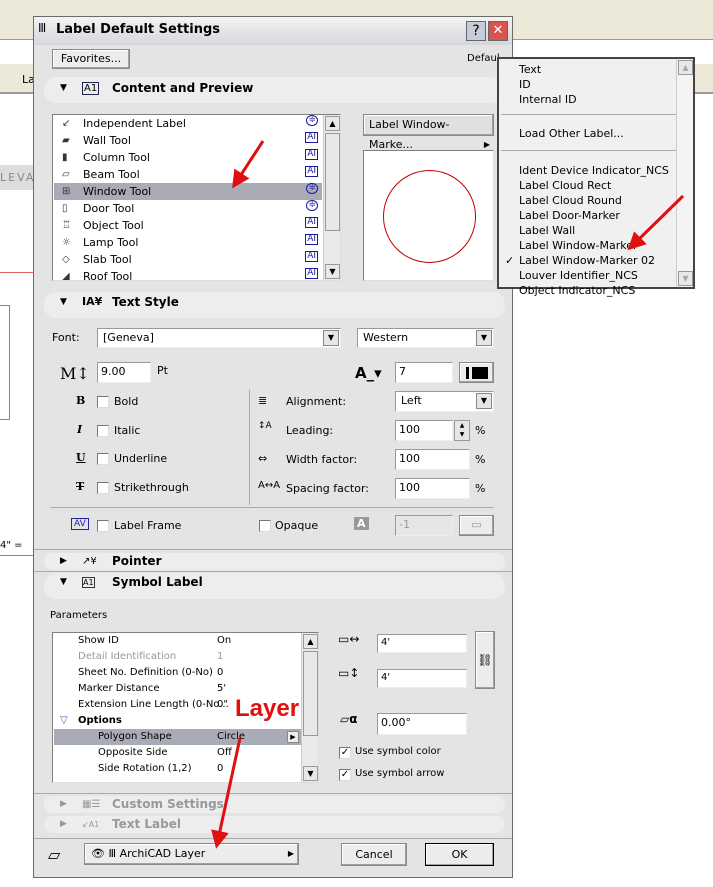 Image resolution: width=713 pixels, height=887 pixels. What do you see at coordinates (226, 793) in the screenshot?
I see `arrow-to-layer` at bounding box center [226, 793].